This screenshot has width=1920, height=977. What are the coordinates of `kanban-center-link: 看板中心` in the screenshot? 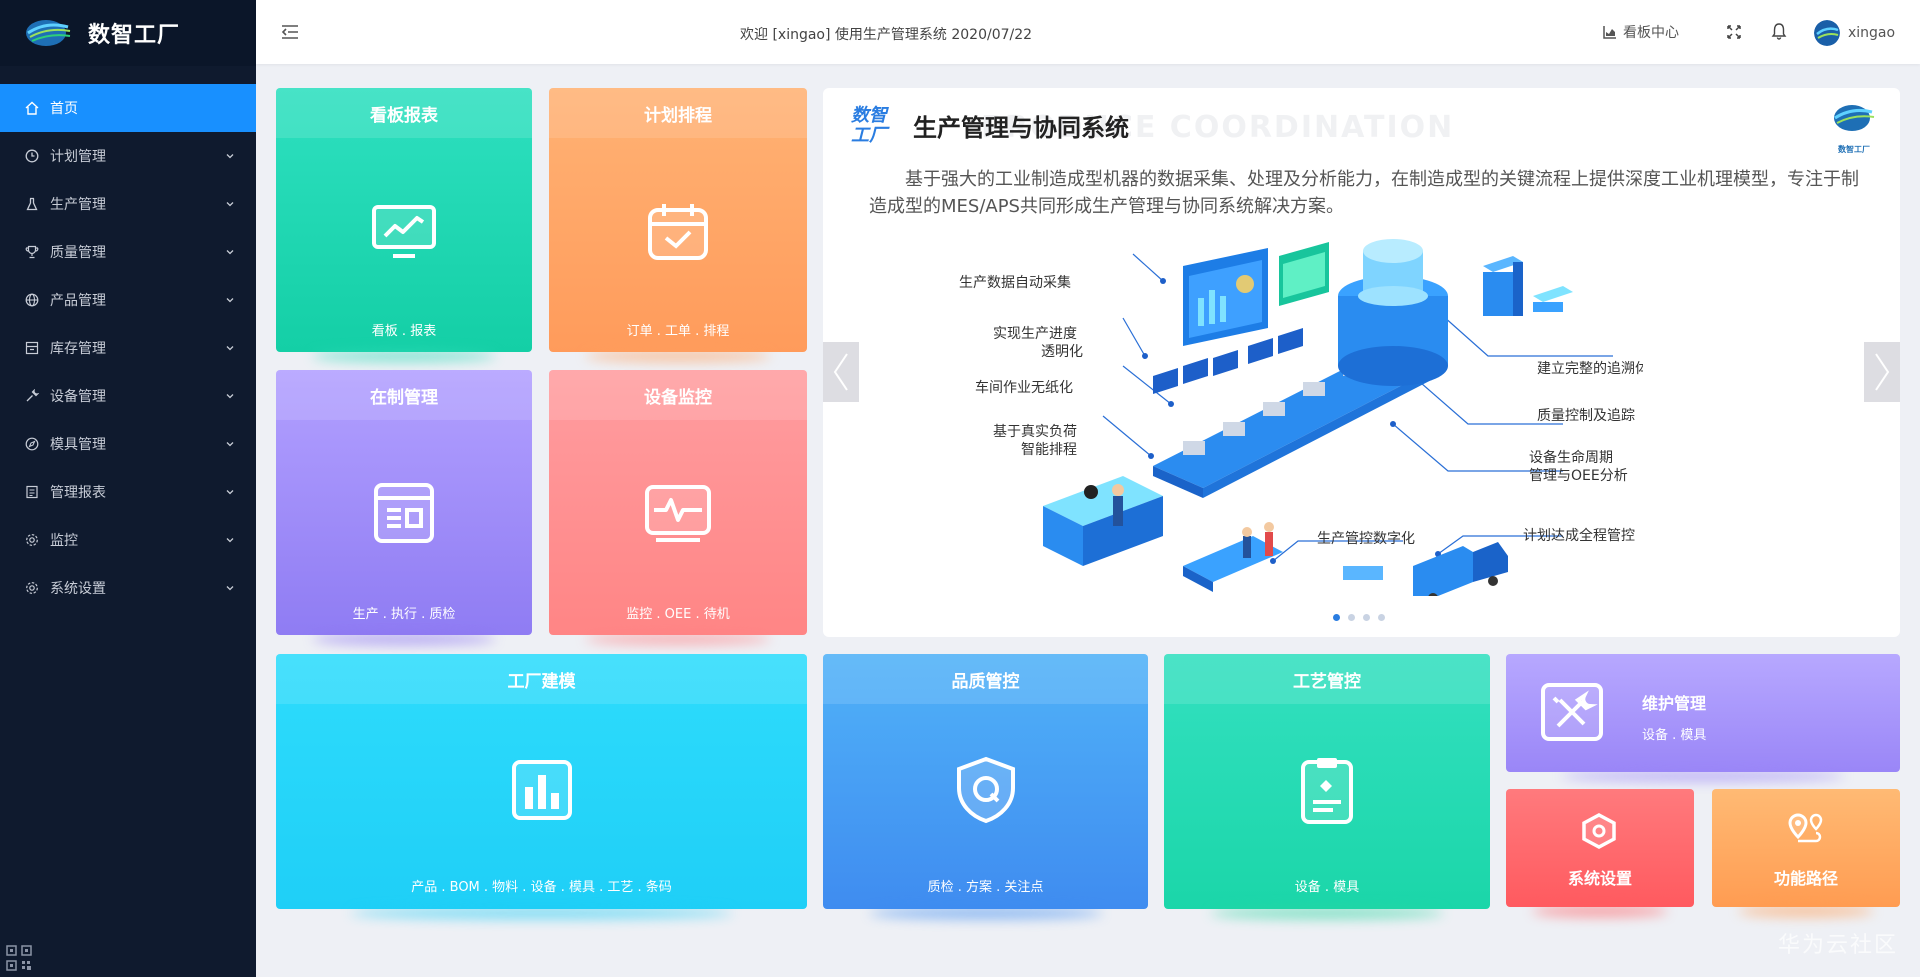 It's located at (1640, 32).